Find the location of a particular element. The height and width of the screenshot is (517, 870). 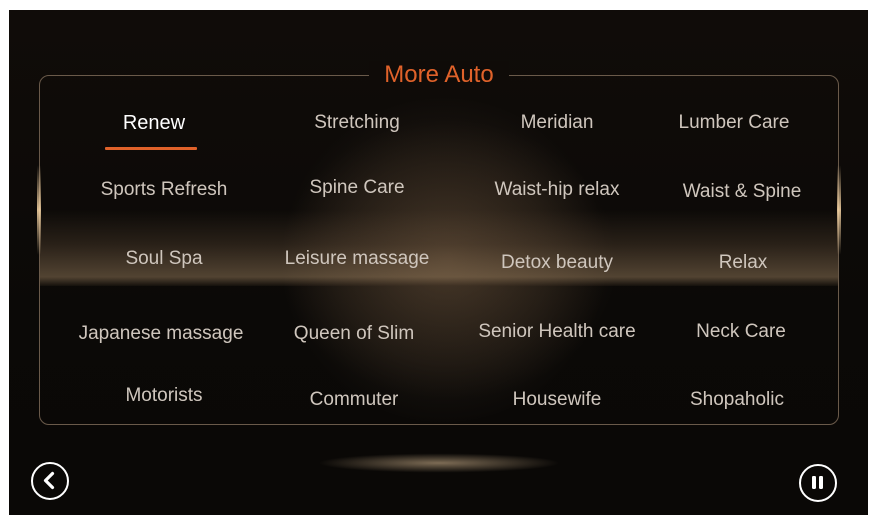

active-program-underline is located at coordinates (151, 148).